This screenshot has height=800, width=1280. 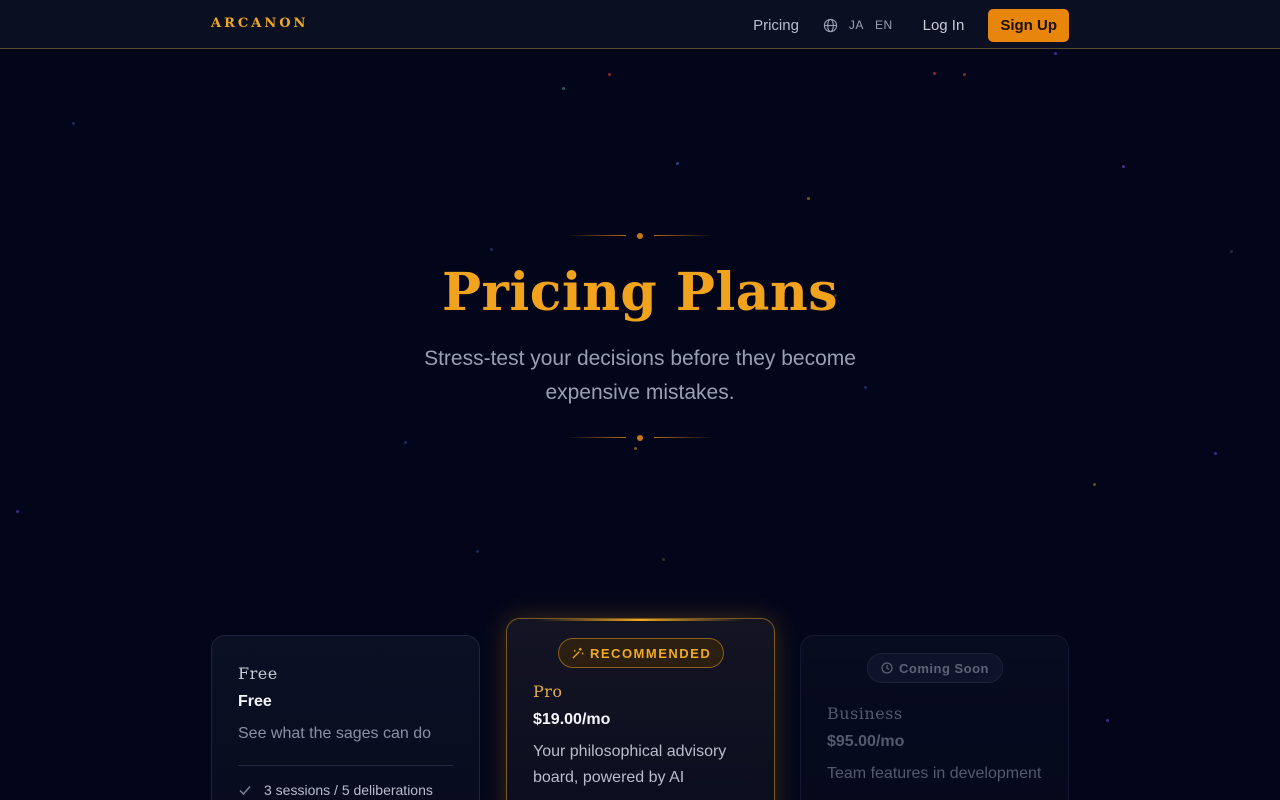 What do you see at coordinates (345, 765) in the screenshot?
I see `divider` at bounding box center [345, 765].